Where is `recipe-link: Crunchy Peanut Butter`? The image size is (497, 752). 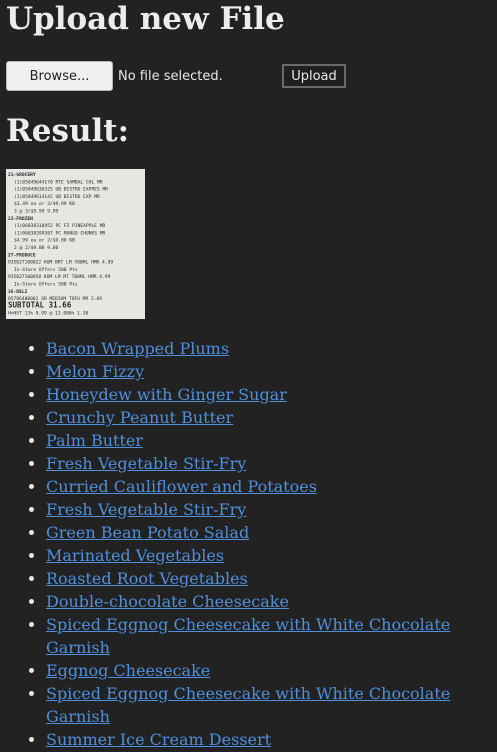 recipe-link: Crunchy Peanut Butter is located at coordinates (139, 417).